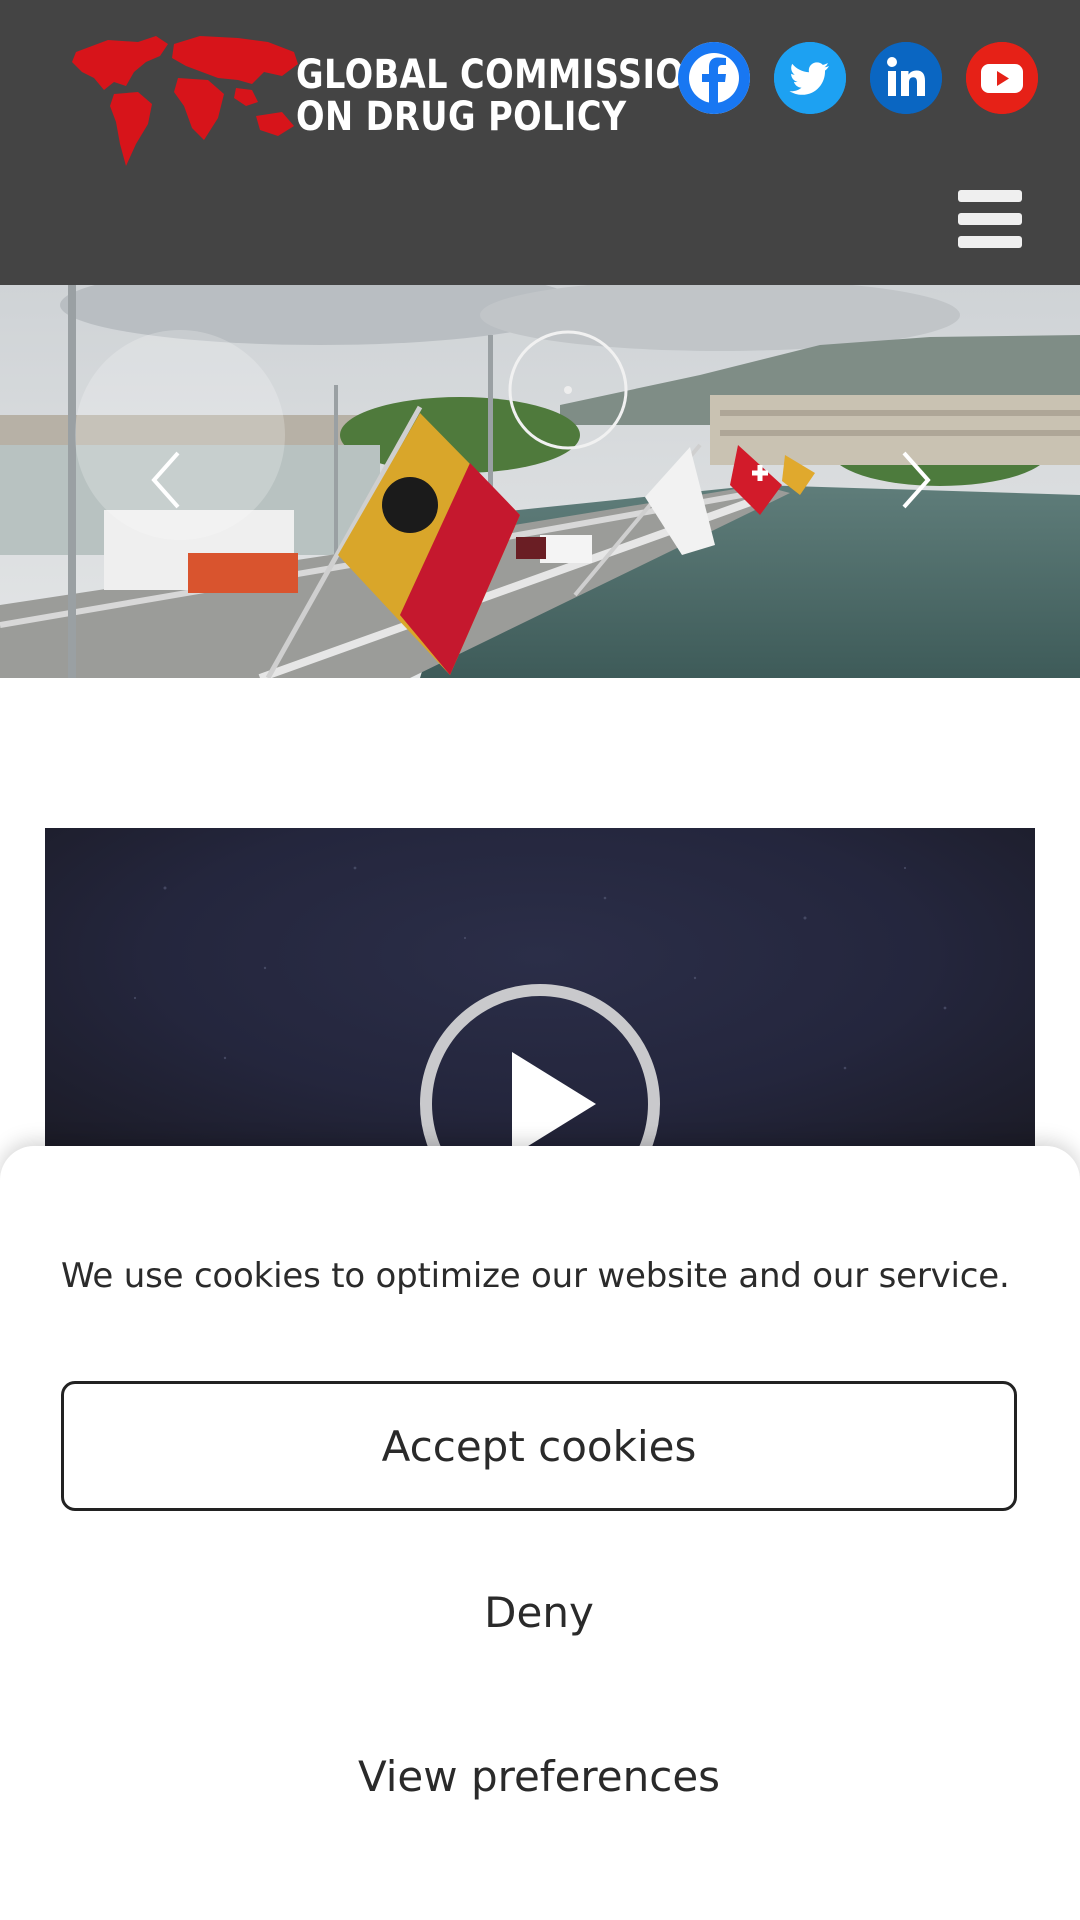 This screenshot has width=1080, height=1920. I want to click on site-header: GLOBAL COMMISSION ON DRUG POLICY, so click(540, 142).